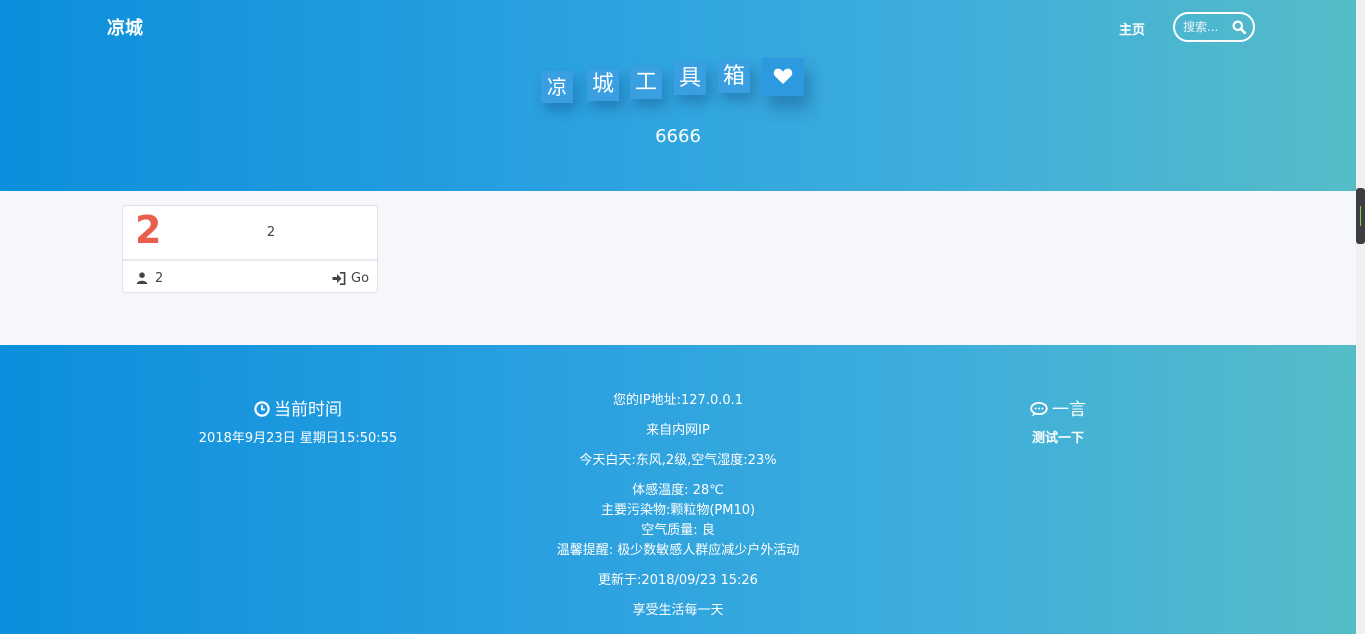 The image size is (1365, 634). What do you see at coordinates (690, 79) in the screenshot?
I see `title-char-tile: 具` at bounding box center [690, 79].